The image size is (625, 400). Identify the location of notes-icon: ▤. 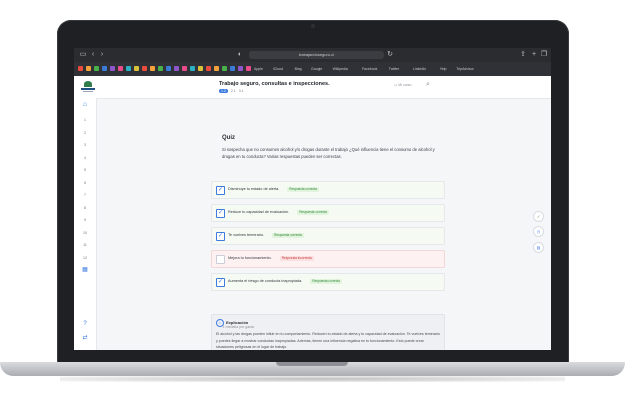
(538, 247).